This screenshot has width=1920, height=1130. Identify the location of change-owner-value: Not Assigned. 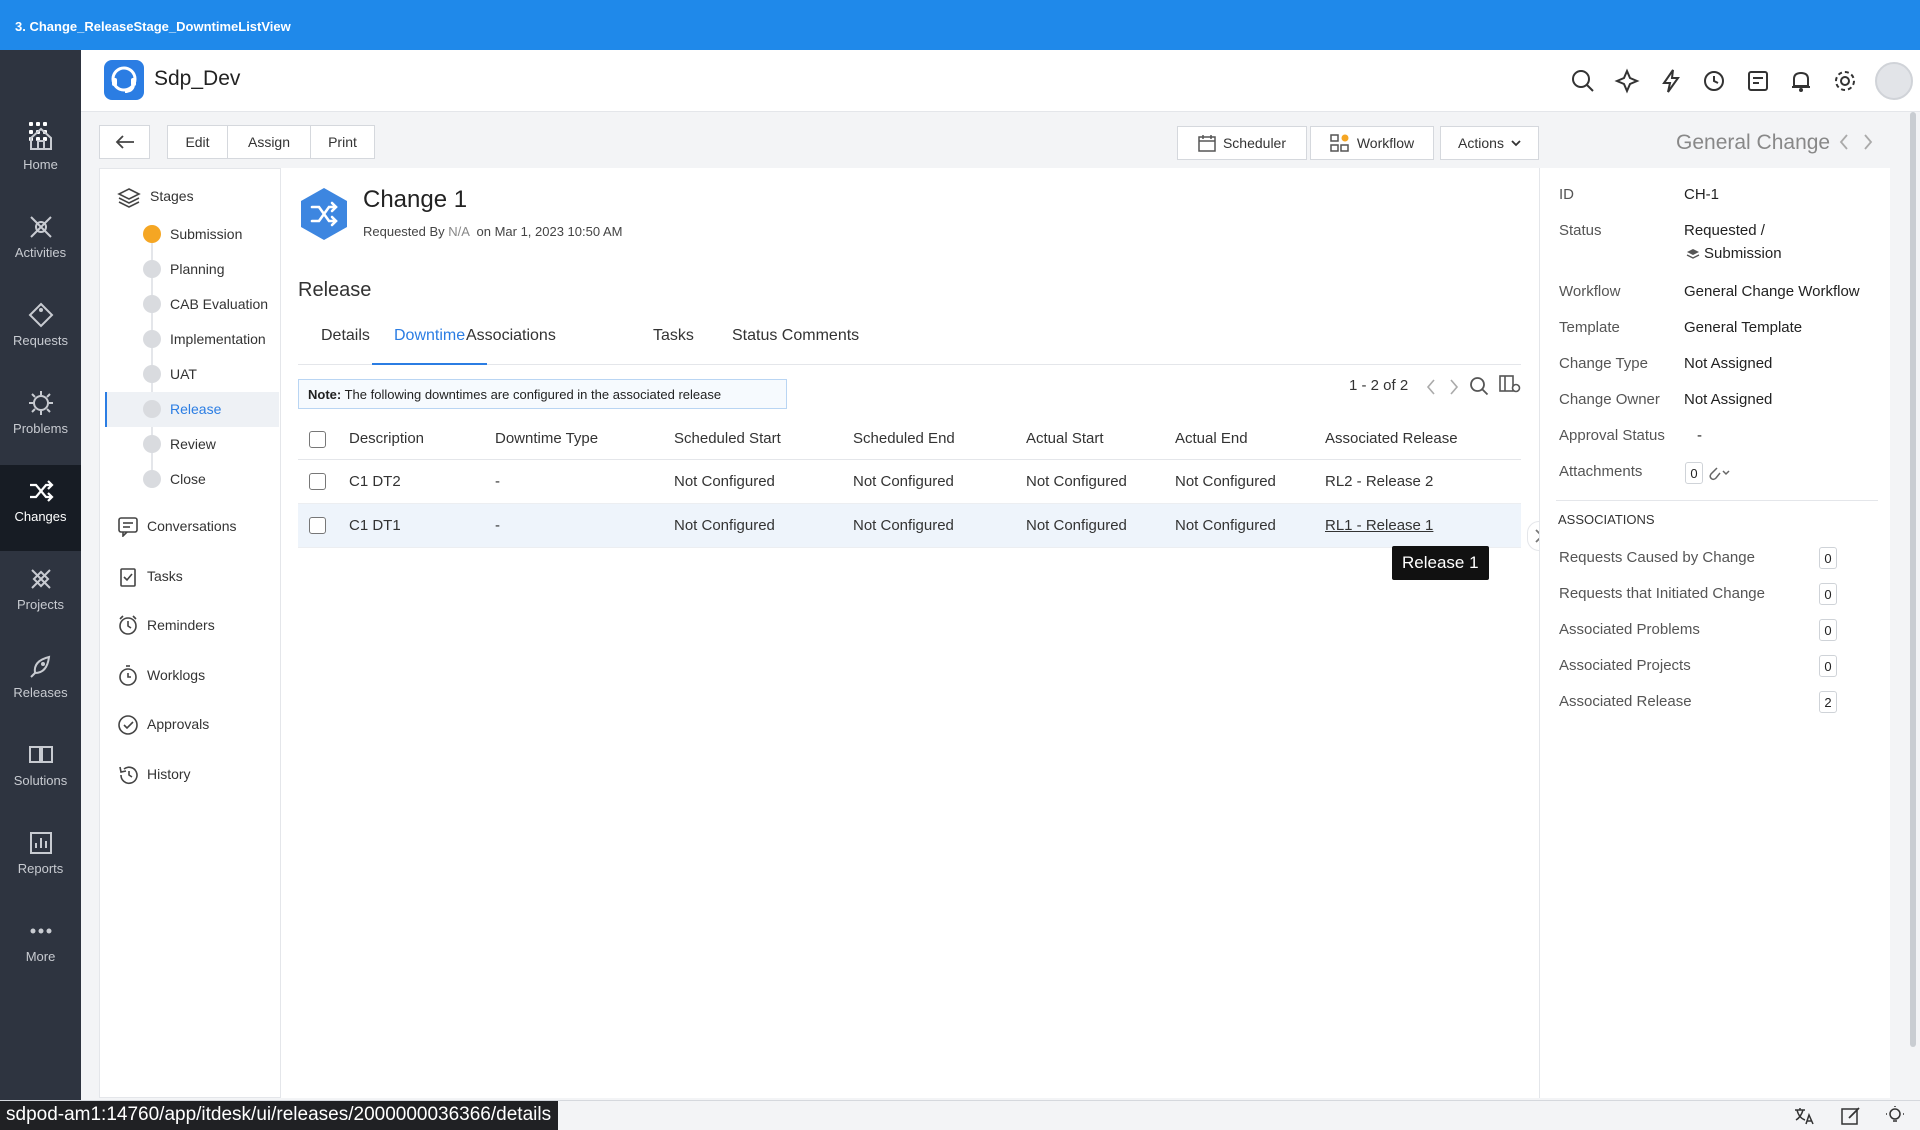
(1728, 399).